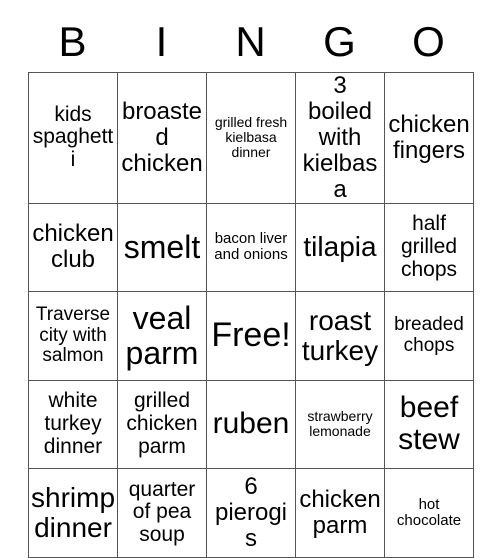 The width and height of the screenshot is (500, 558). I want to click on bingo-cell-b2: chicken club, so click(73, 247).